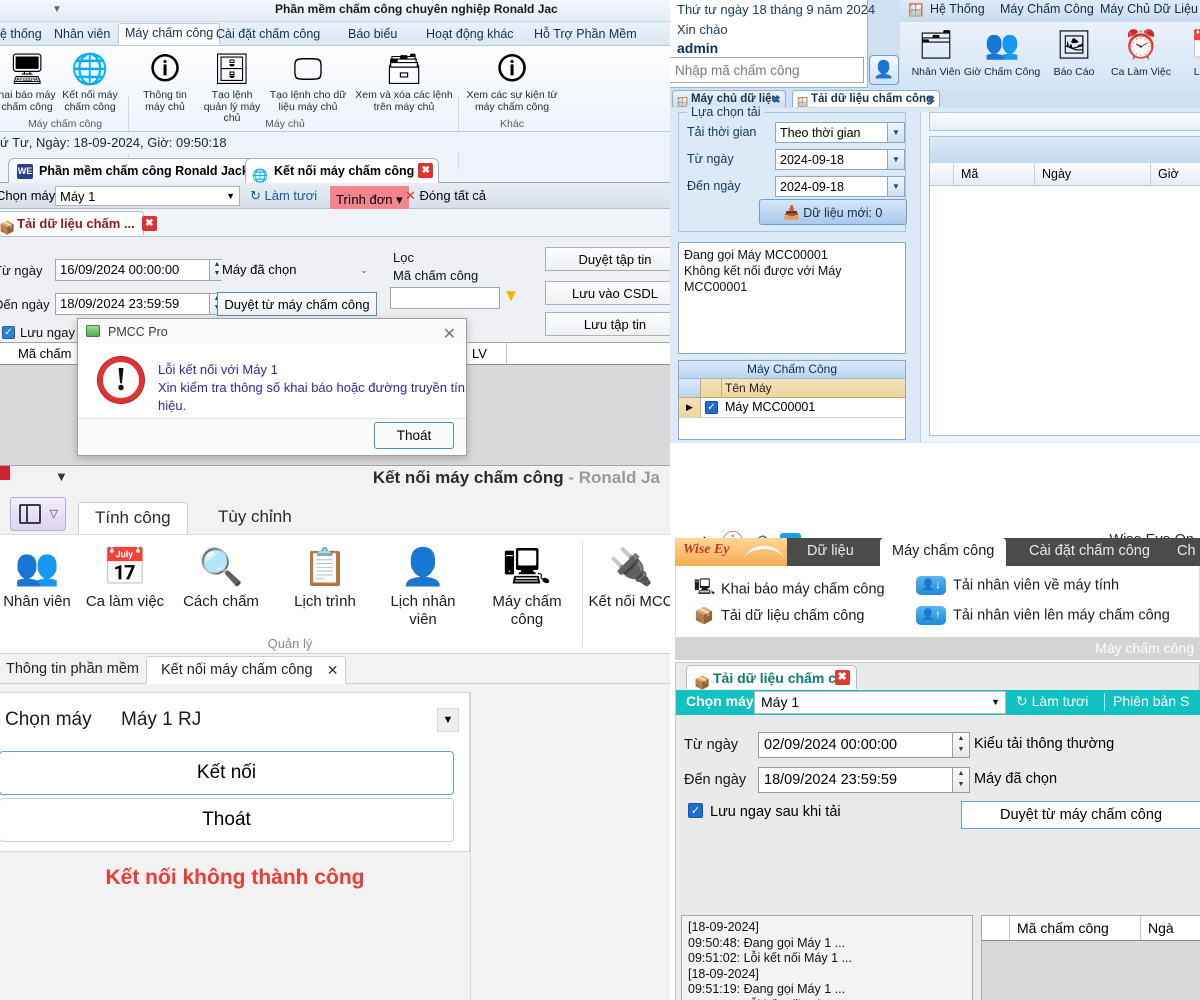 This screenshot has height=1000, width=1200. I want to click on ribbon-thong-tin-may-chu: 🛈 Thông tin máy chủ, so click(165, 81).